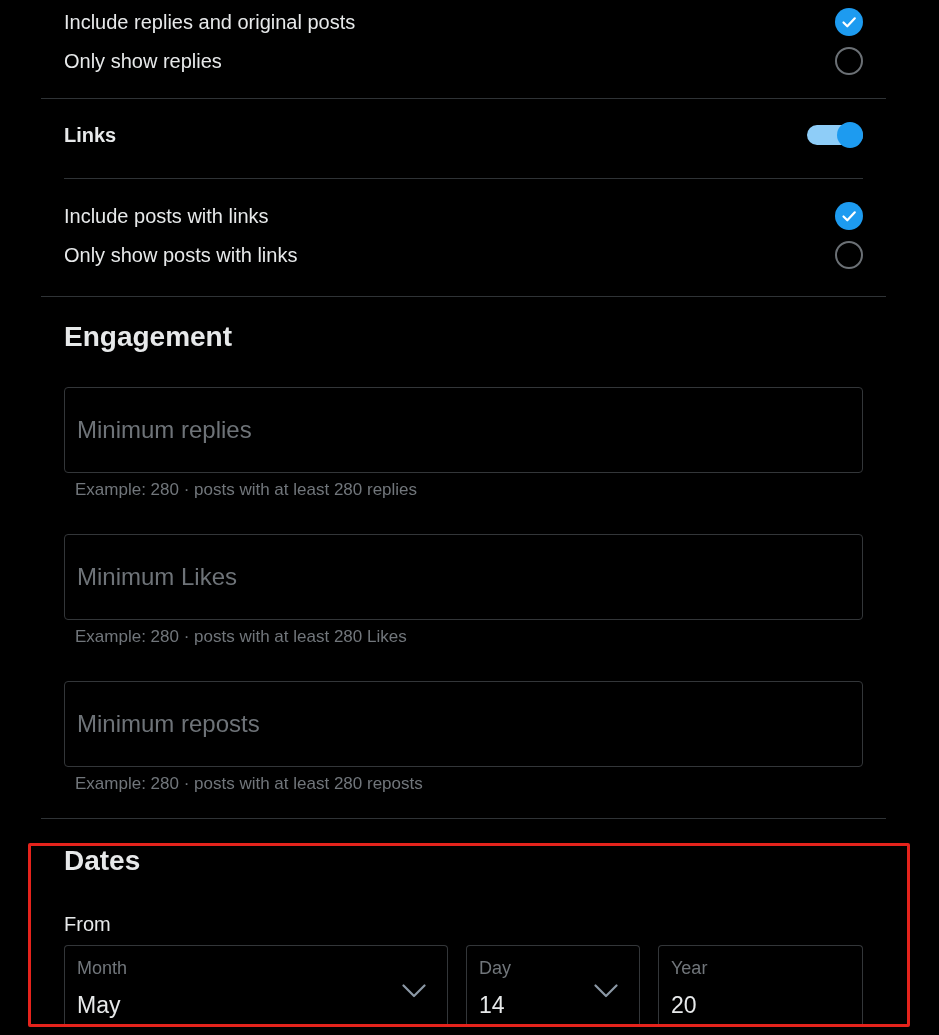 The height and width of the screenshot is (1035, 939). I want to click on helper-text: Example: 280 · posts with at least 280 Likes, so click(241, 637).